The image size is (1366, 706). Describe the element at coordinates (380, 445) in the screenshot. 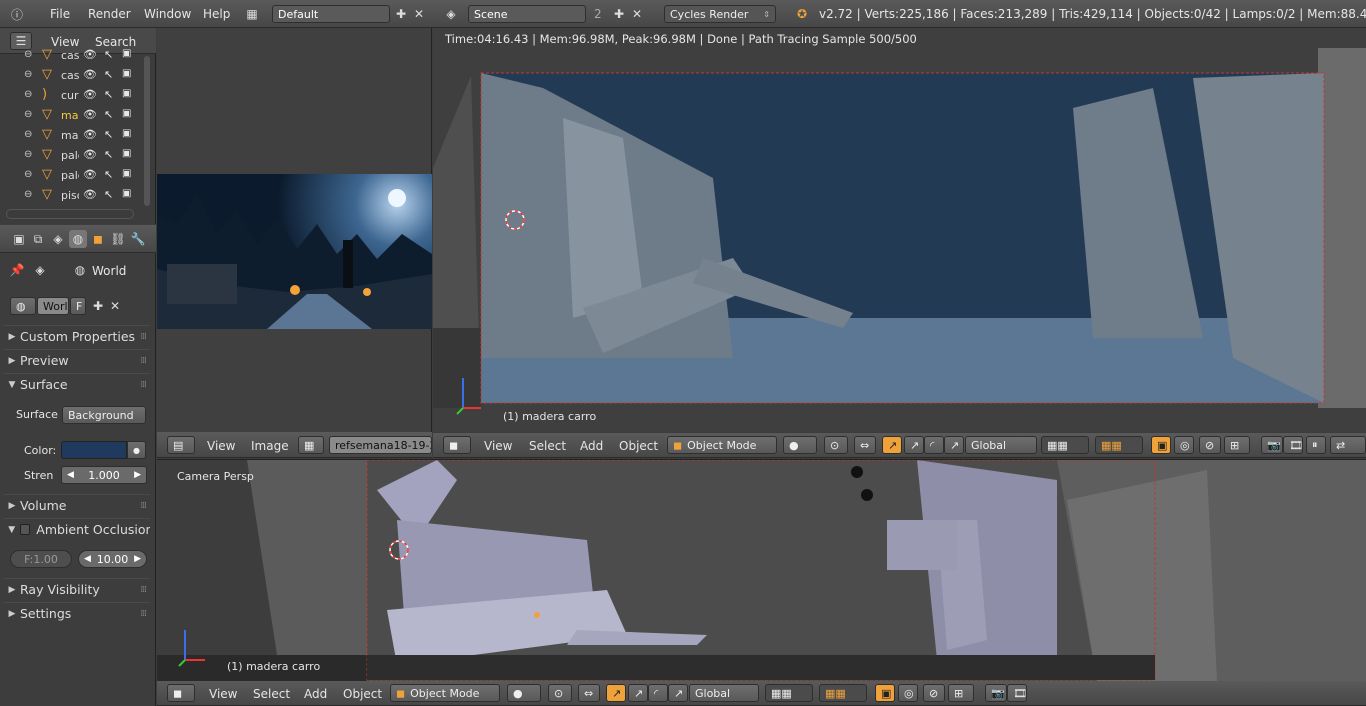

I see `image-name-field: refsemana18-19-2` at that location.